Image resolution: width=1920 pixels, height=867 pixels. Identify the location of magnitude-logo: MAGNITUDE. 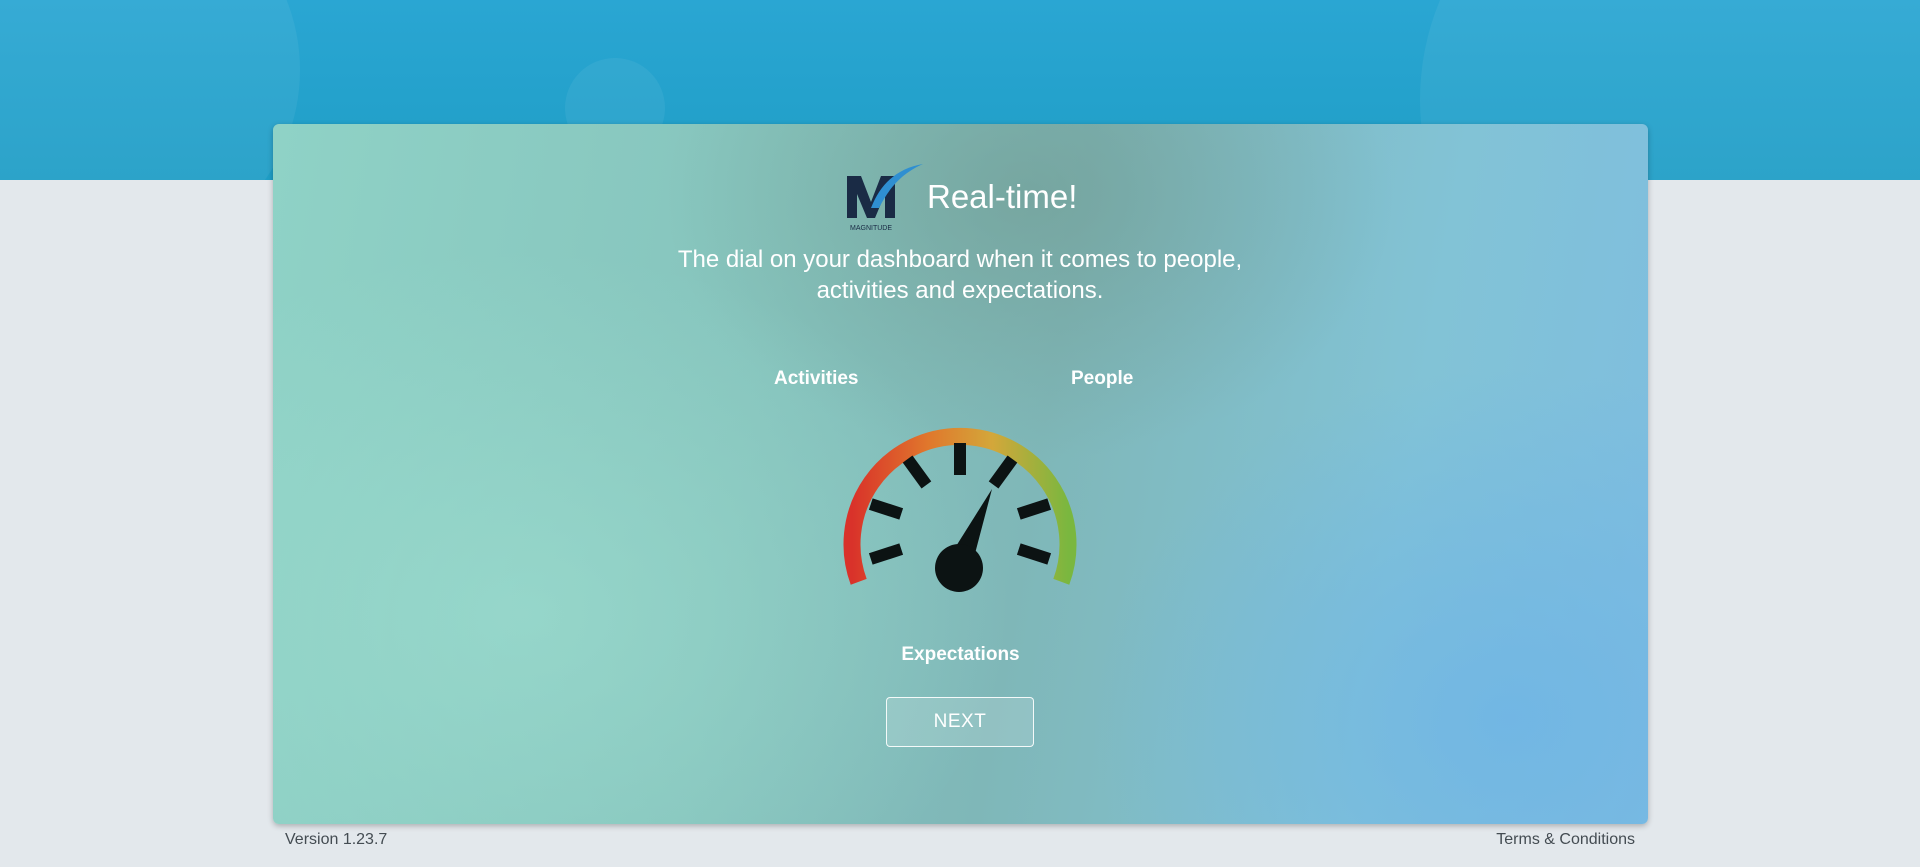
(885, 198).